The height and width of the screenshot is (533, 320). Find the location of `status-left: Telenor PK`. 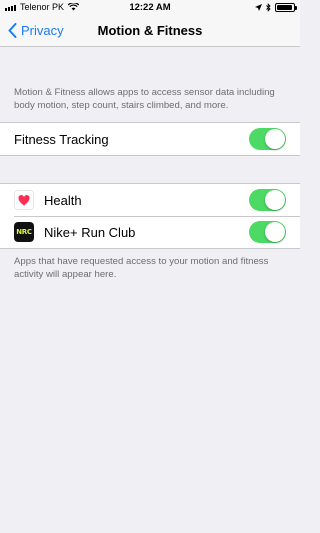

status-left: Telenor PK is located at coordinates (42, 7).